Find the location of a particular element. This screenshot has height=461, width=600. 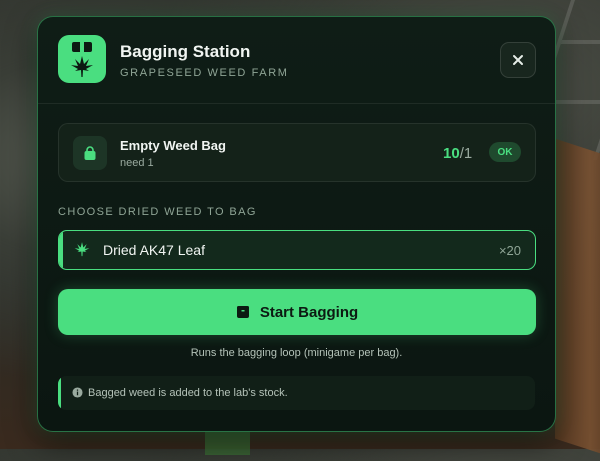

start-bagging-label: Start Bagging is located at coordinates (309, 312).